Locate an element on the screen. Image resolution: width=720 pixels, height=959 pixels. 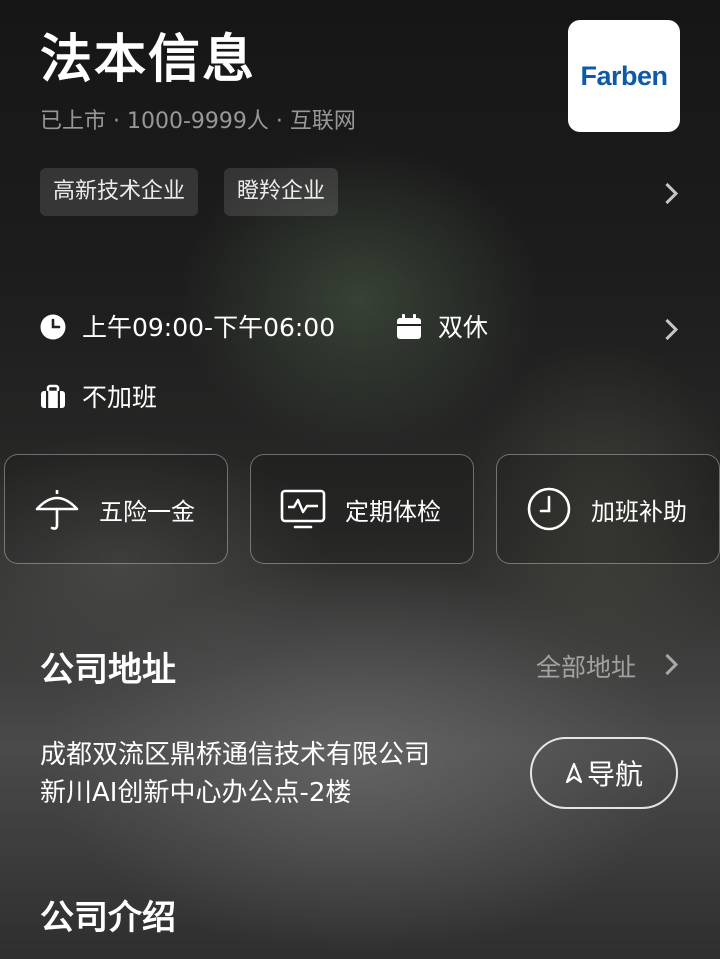
company-logo: Farben is located at coordinates (624, 76).